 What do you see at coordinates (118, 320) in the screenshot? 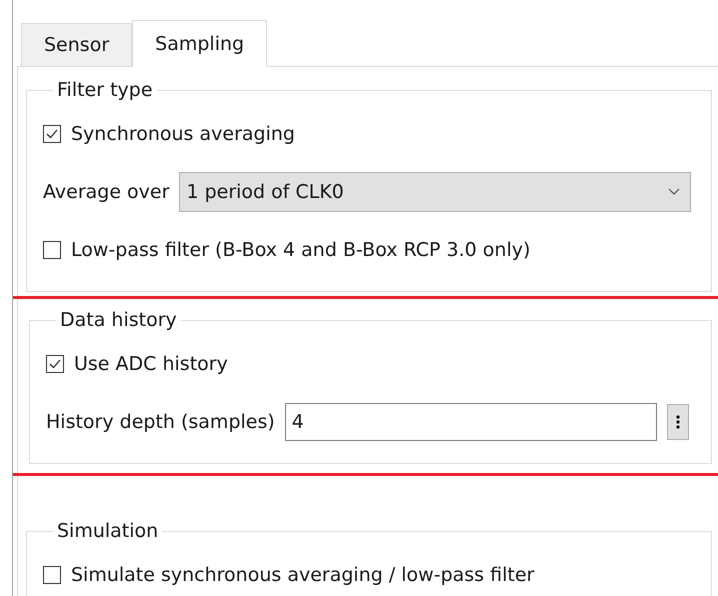
I see `group-title: Data history` at bounding box center [118, 320].